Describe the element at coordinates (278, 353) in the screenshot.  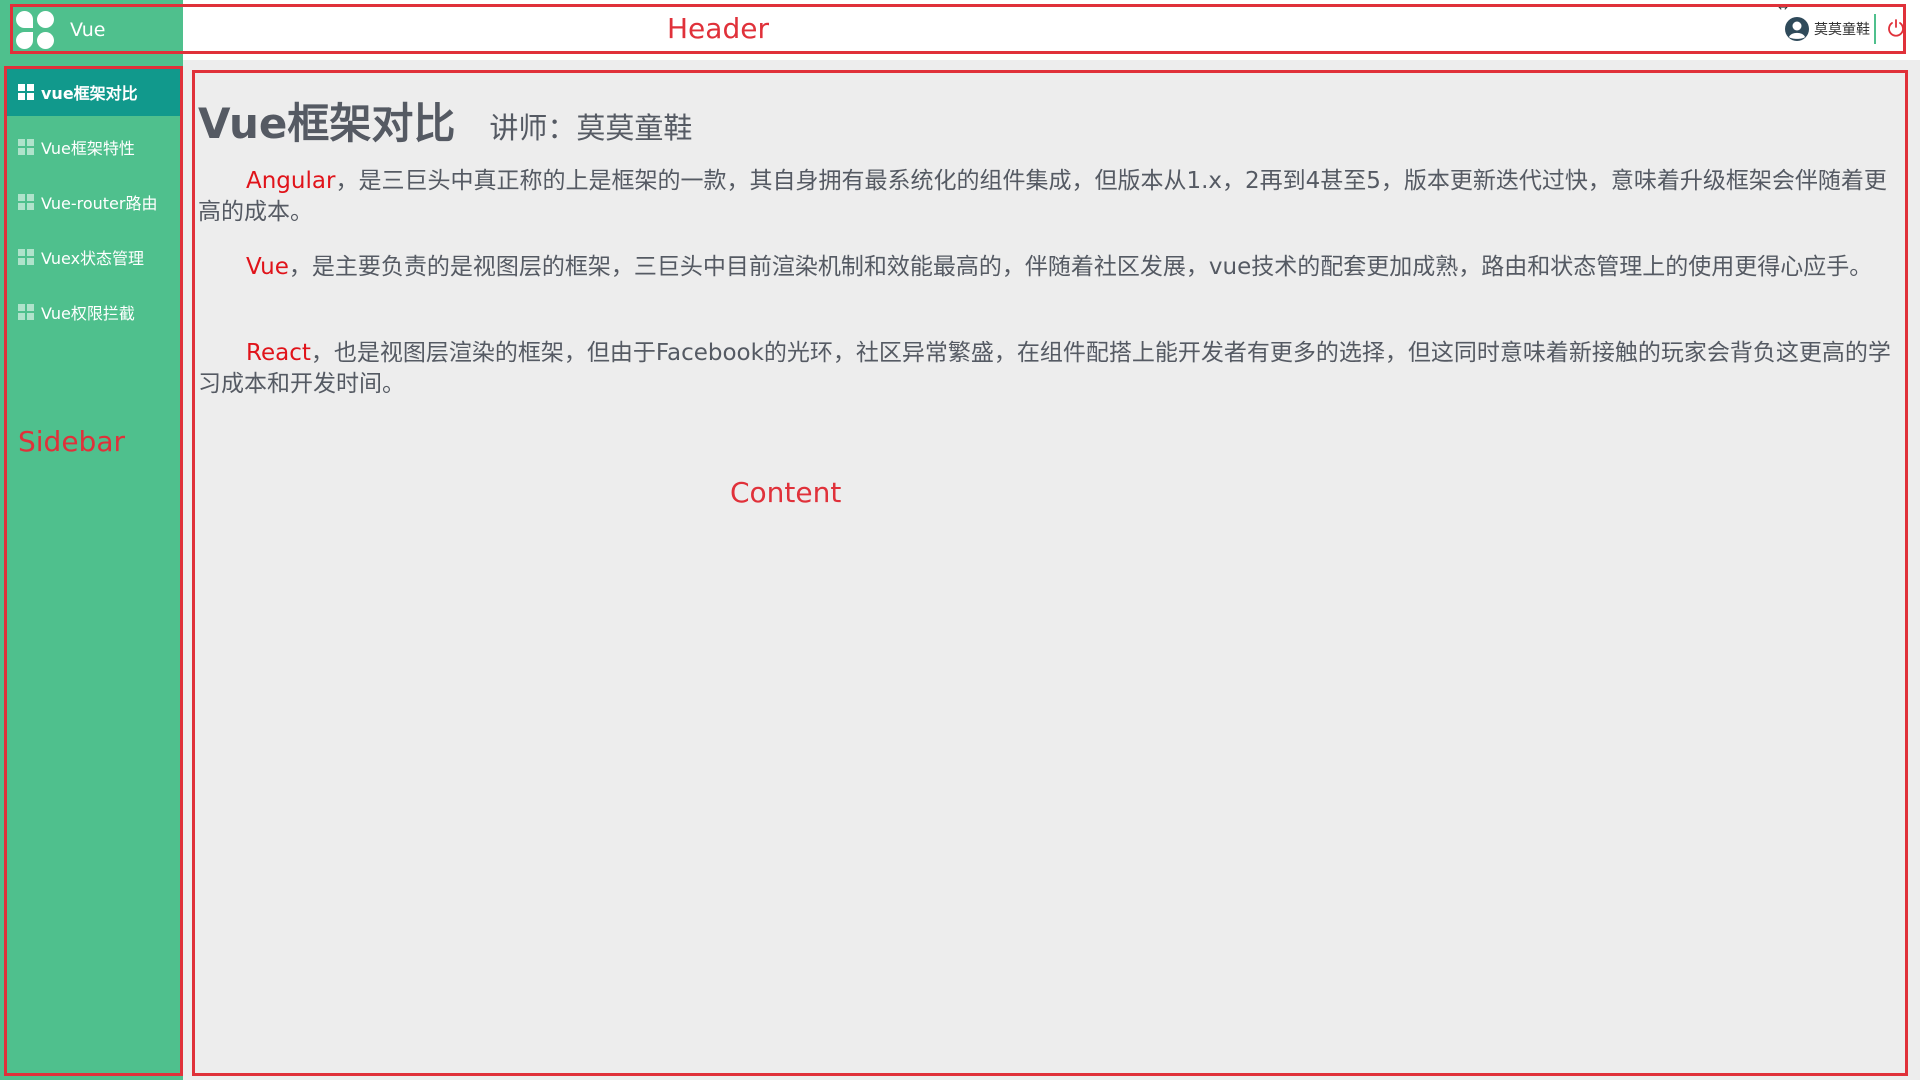
I see `keyword: React` at that location.